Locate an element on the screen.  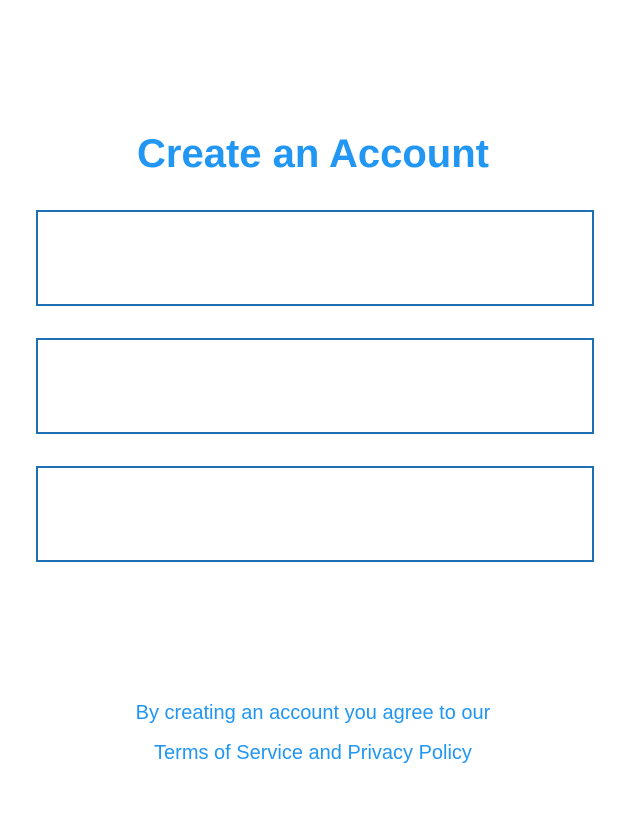
terms-privacy-link: Terms of Service and Privacy Policy is located at coordinates (313, 753).